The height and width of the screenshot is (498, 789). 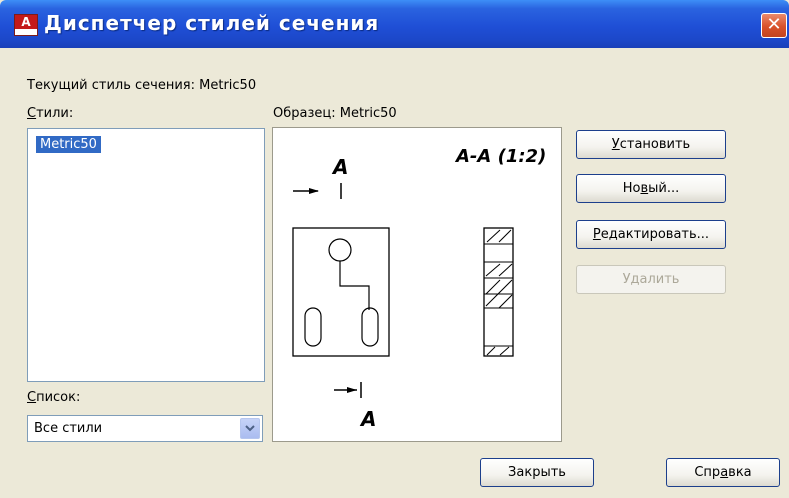 What do you see at coordinates (500, 156) in the screenshot?
I see `section-title: А-А (1:2)` at bounding box center [500, 156].